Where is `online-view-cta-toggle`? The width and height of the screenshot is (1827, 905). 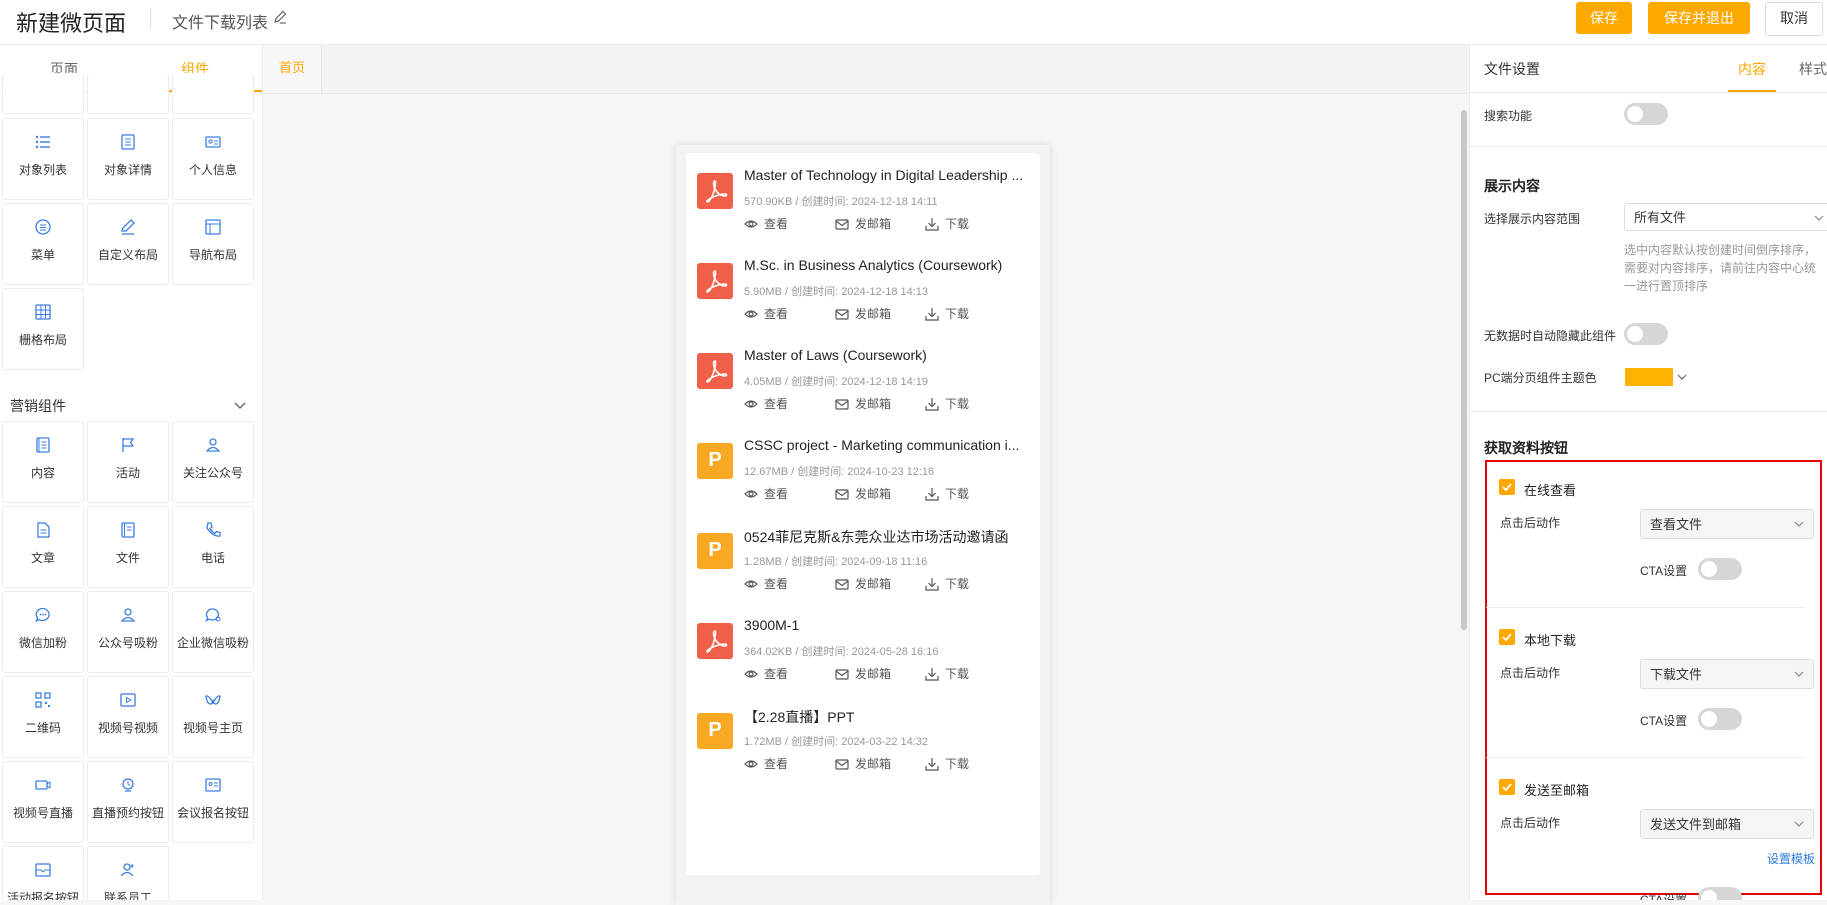
online-view-cta-toggle is located at coordinates (1720, 569).